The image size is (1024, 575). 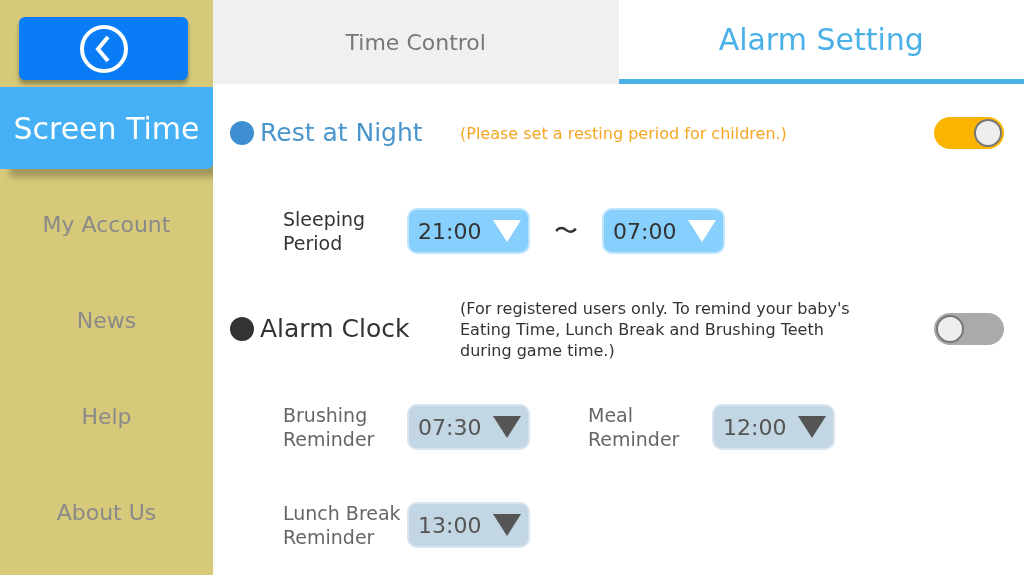 I want to click on sidebar-item: About Us, so click(x=106, y=512).